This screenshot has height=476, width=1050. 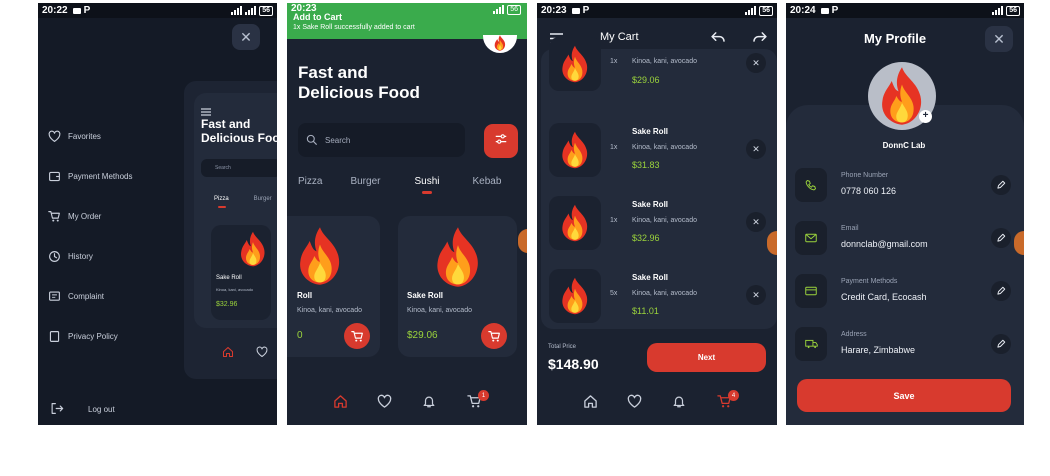 I want to click on drawer-item-label: History, so click(x=80, y=256).